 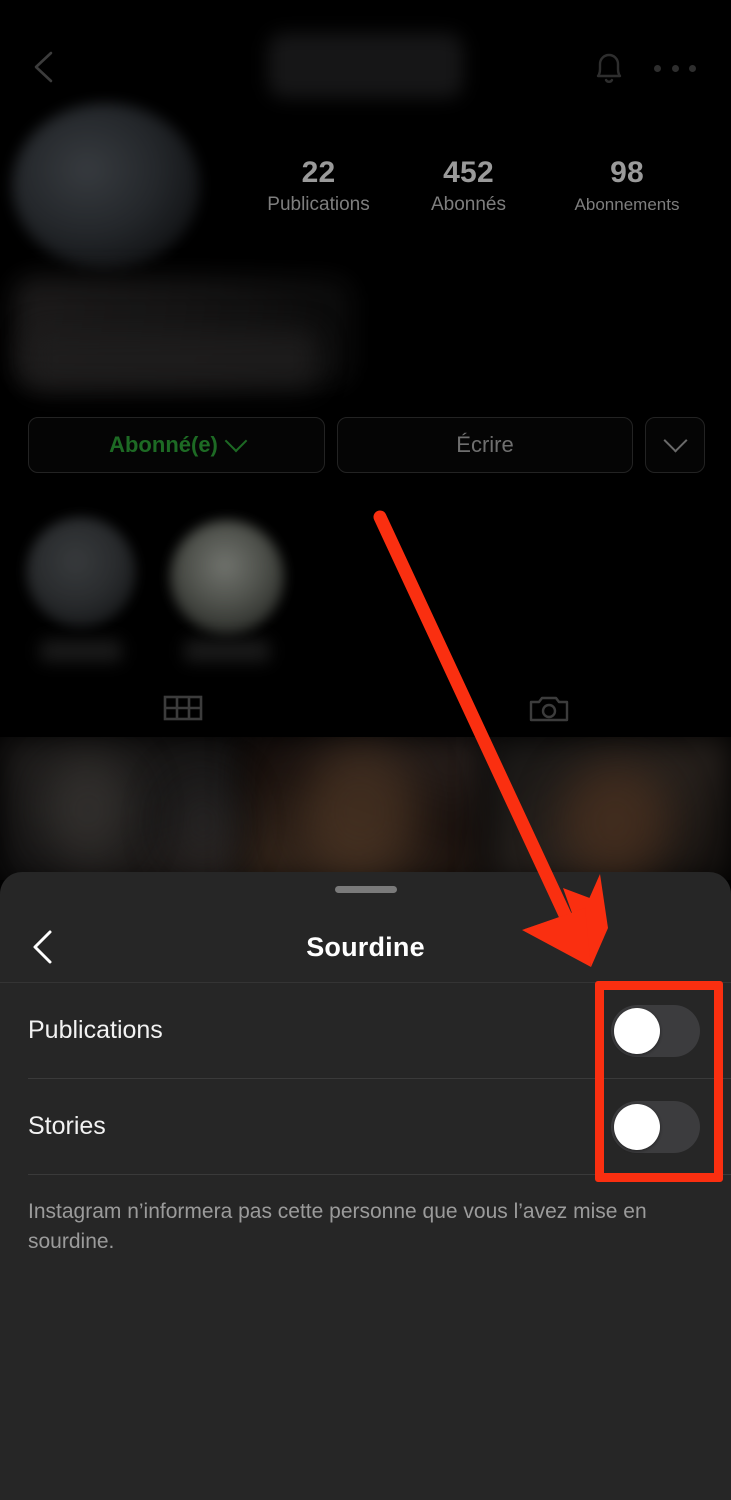 I want to click on profile-action-buttons: Abonné(e) Écrire, so click(x=365, y=445).